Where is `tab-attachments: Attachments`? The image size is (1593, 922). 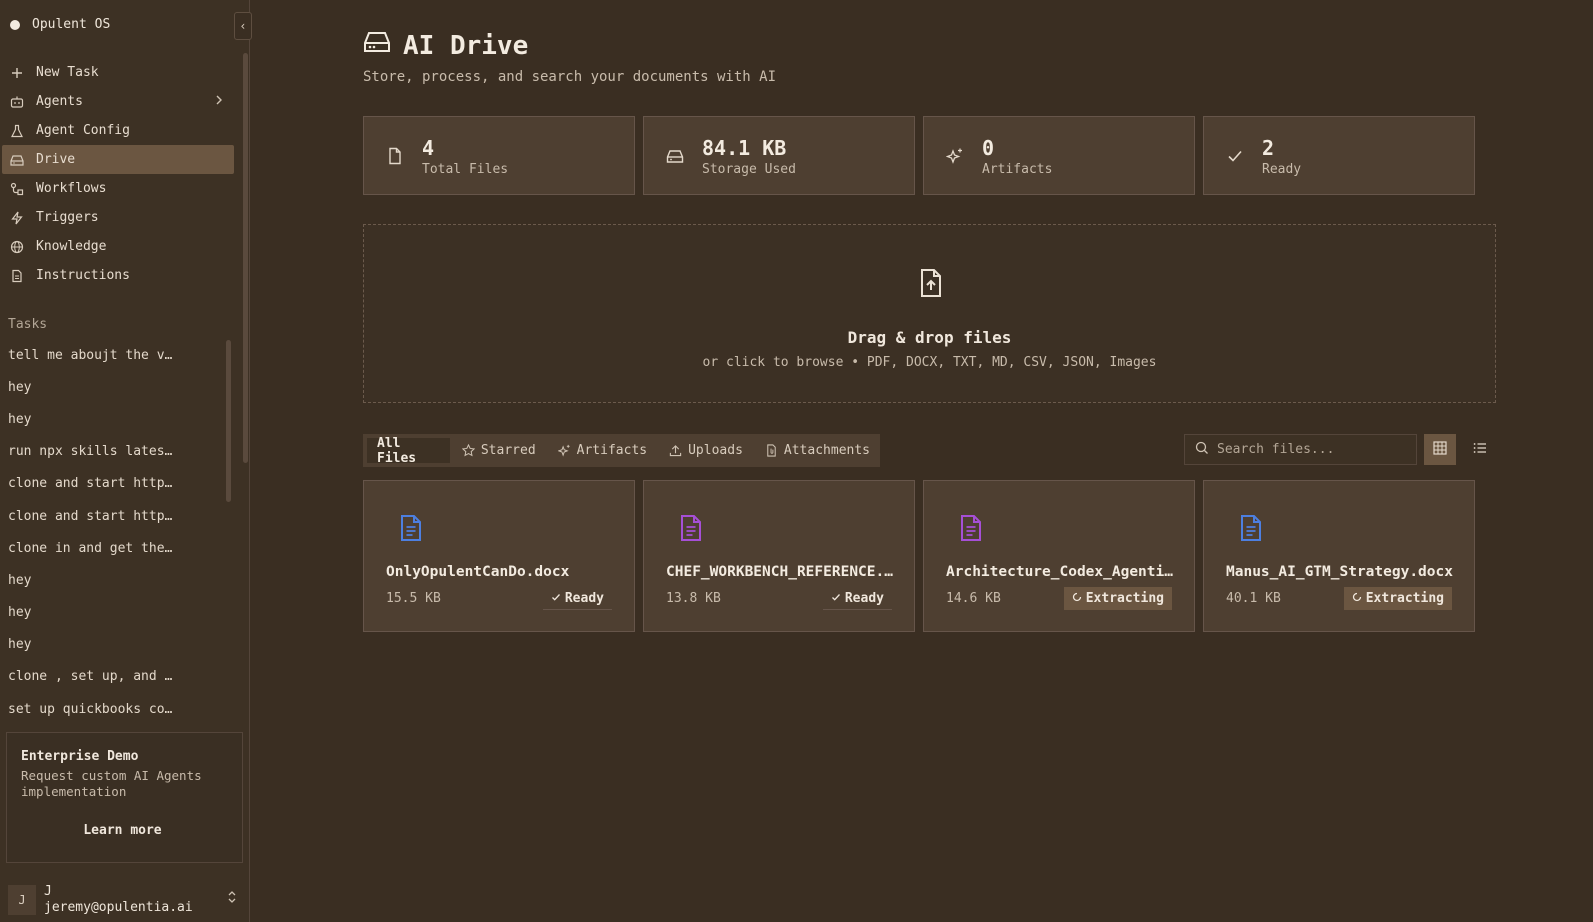 tab-attachments: Attachments is located at coordinates (817, 450).